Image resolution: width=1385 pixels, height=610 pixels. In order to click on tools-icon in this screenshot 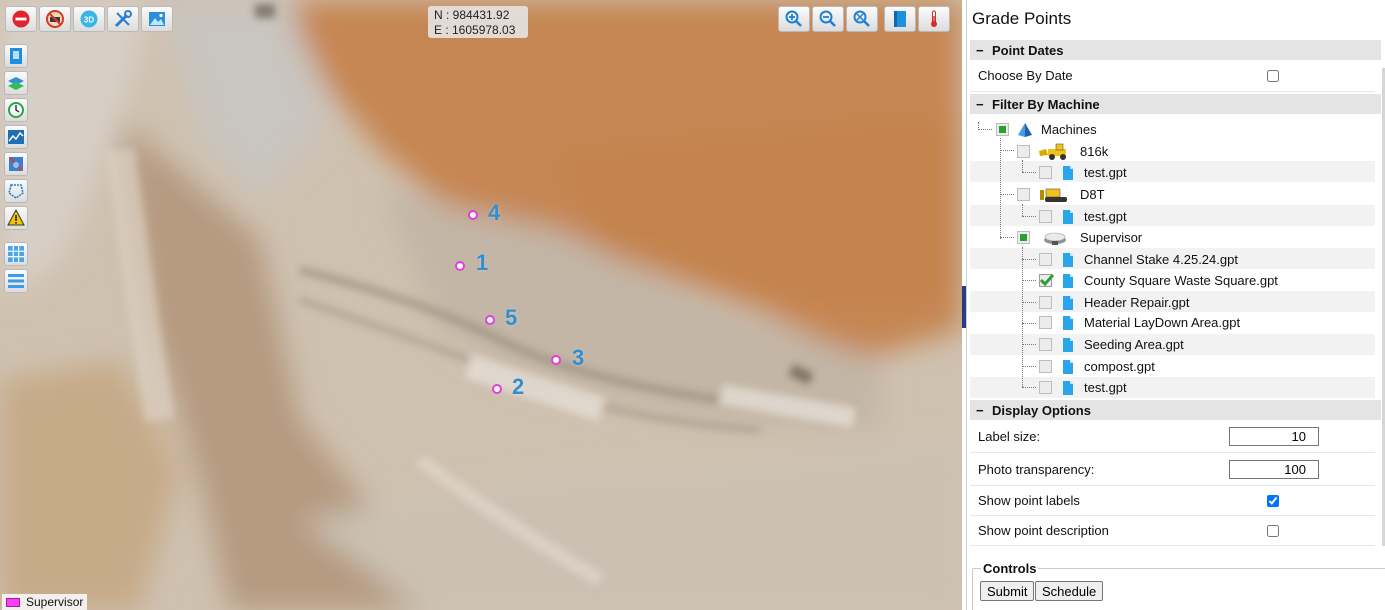, I will do `click(123, 19)`.